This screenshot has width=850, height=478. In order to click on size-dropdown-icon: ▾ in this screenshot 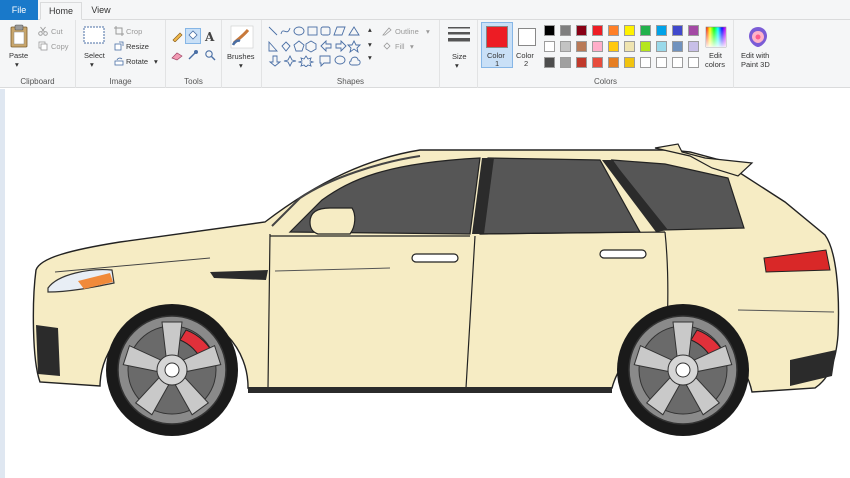, I will do `click(457, 65)`.